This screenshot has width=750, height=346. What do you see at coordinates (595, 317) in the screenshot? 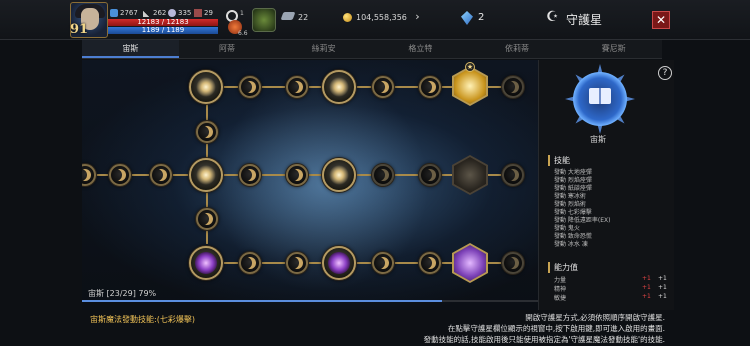
I see `info-line: 開啟守護星方式,必須依照順序開啟守護星.` at bounding box center [595, 317].